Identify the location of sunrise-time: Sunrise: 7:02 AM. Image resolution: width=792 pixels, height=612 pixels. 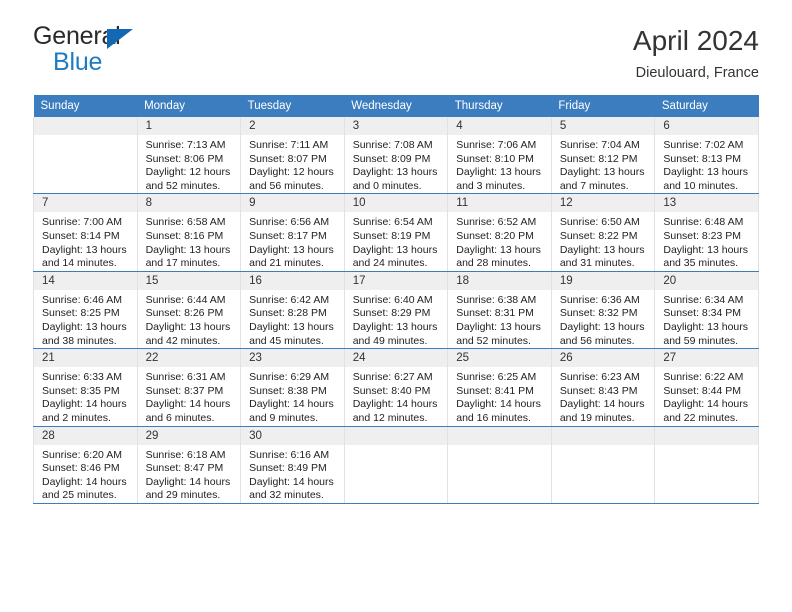
(703, 145).